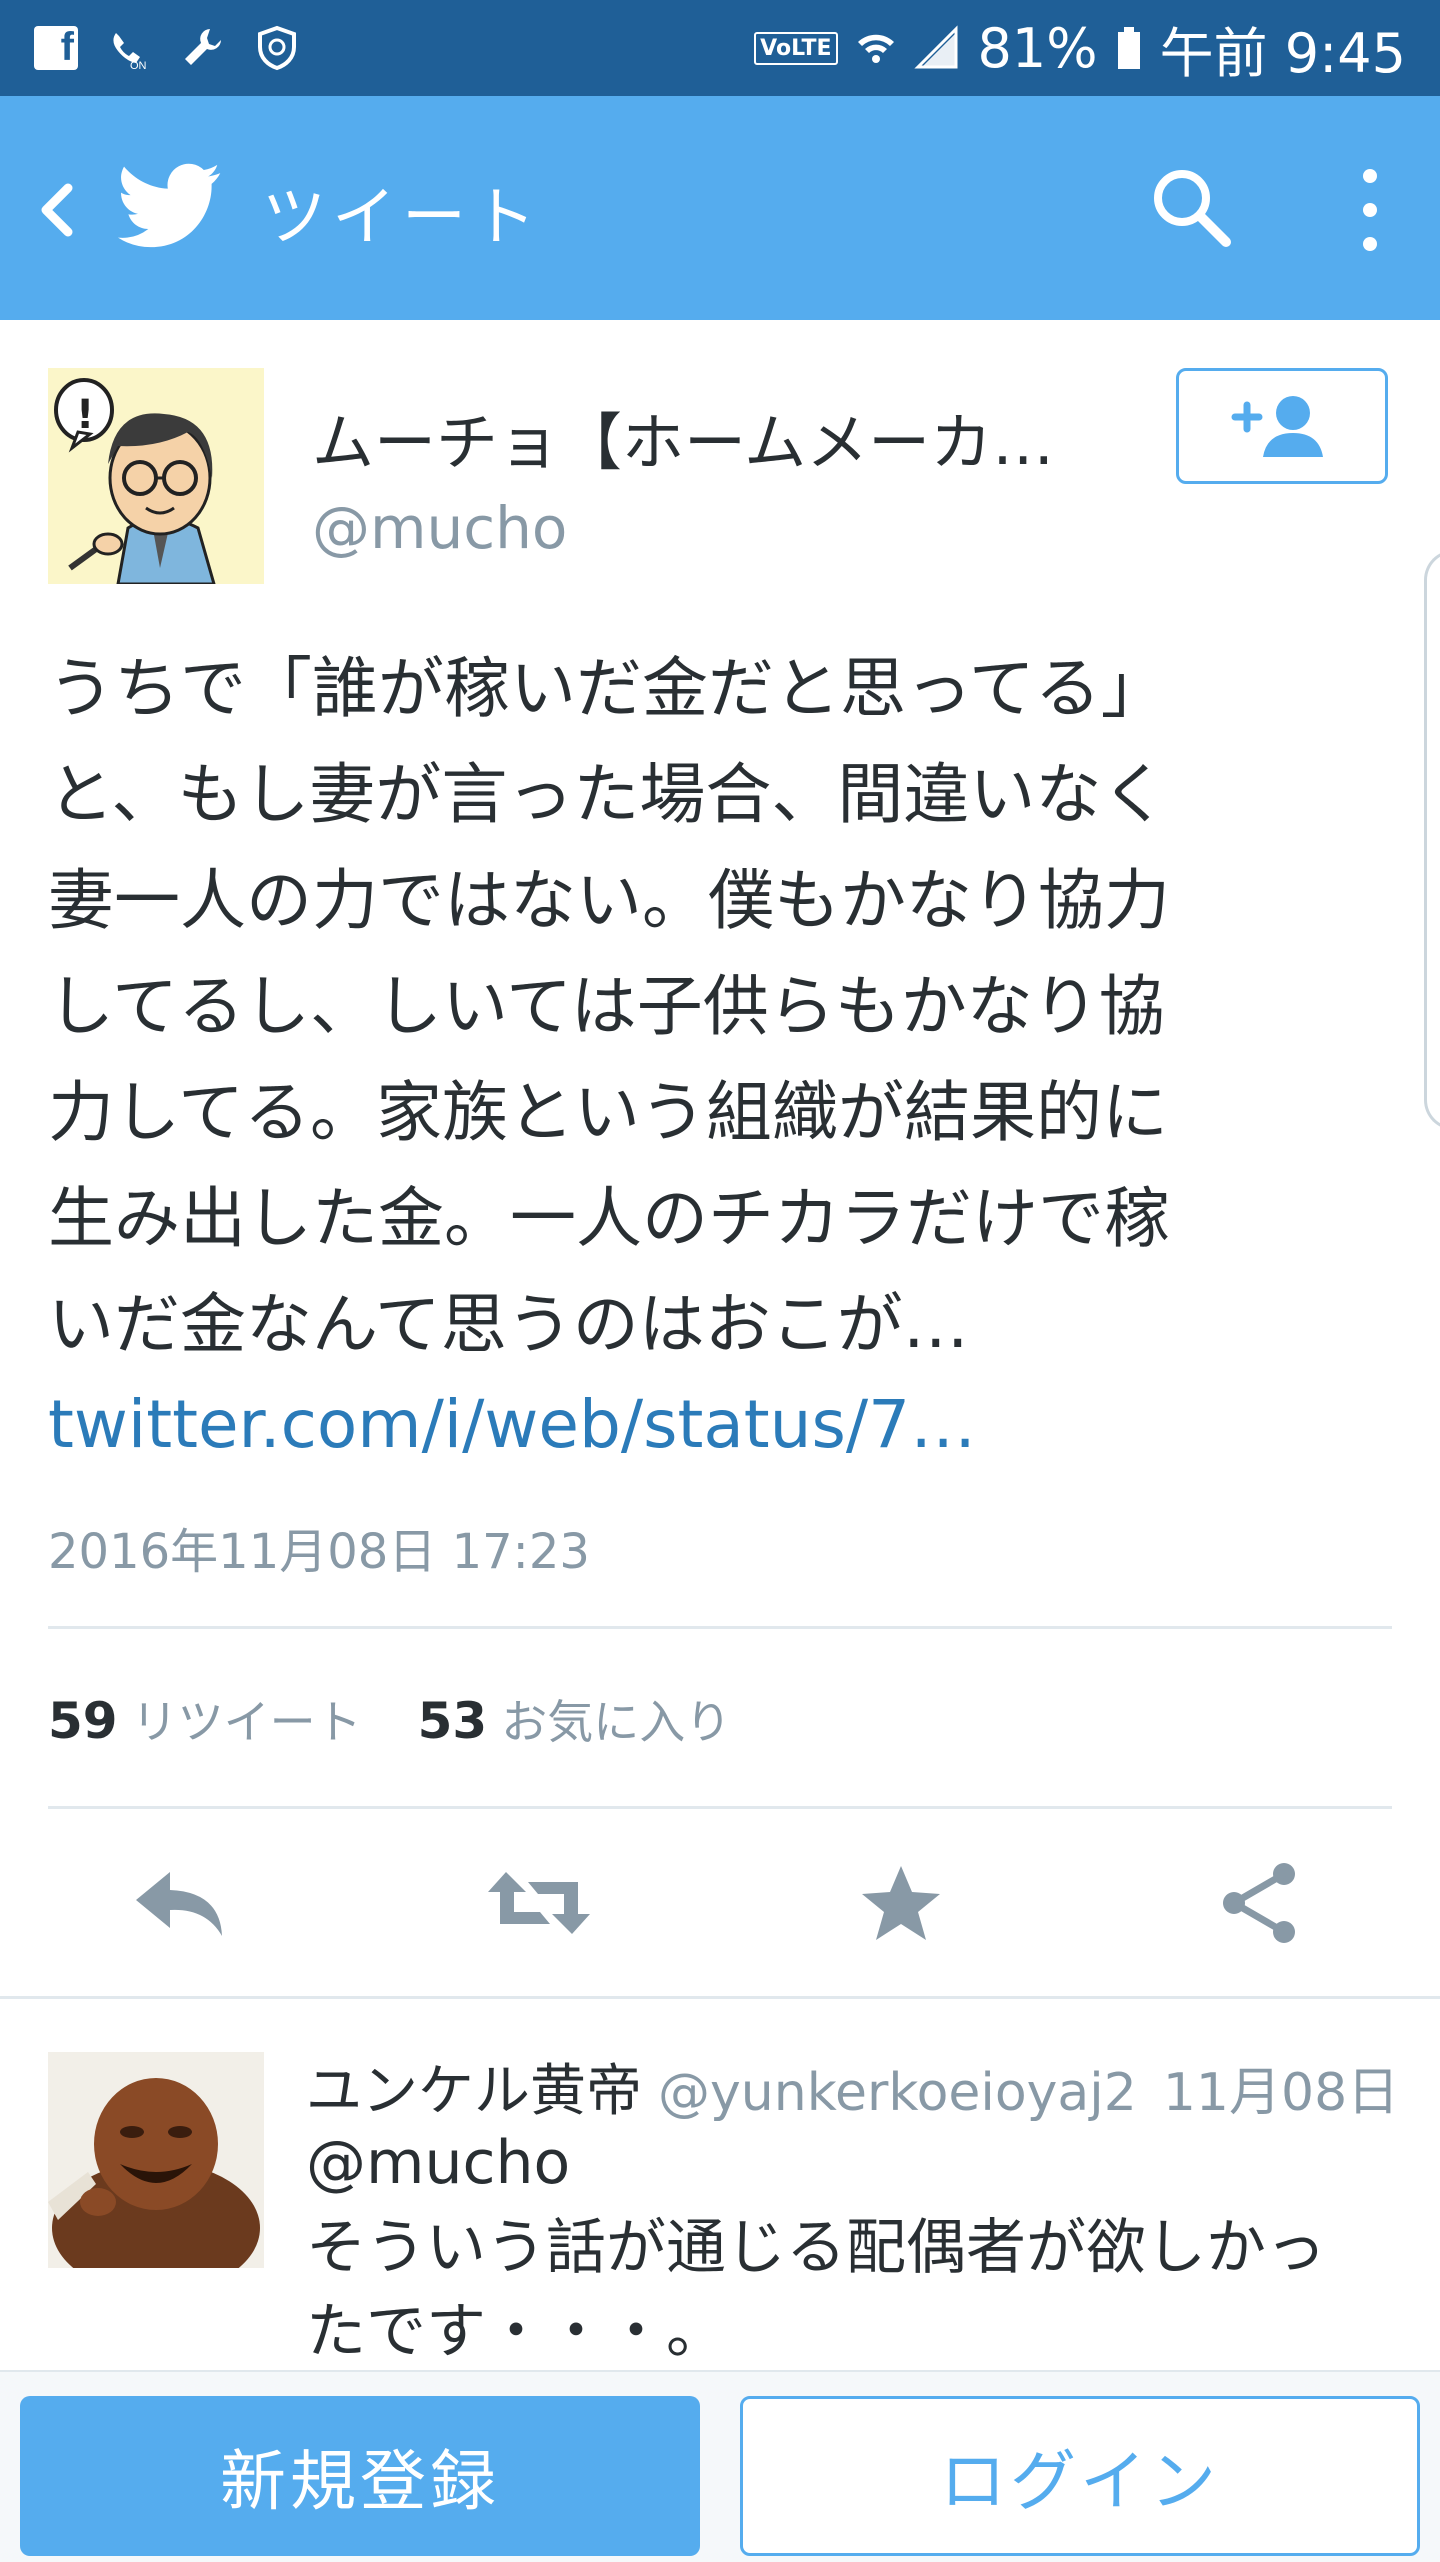 This screenshot has height=2562, width=1440. Describe the element at coordinates (438, 2163) in the screenshot. I see `reply-mention: @mucho` at that location.